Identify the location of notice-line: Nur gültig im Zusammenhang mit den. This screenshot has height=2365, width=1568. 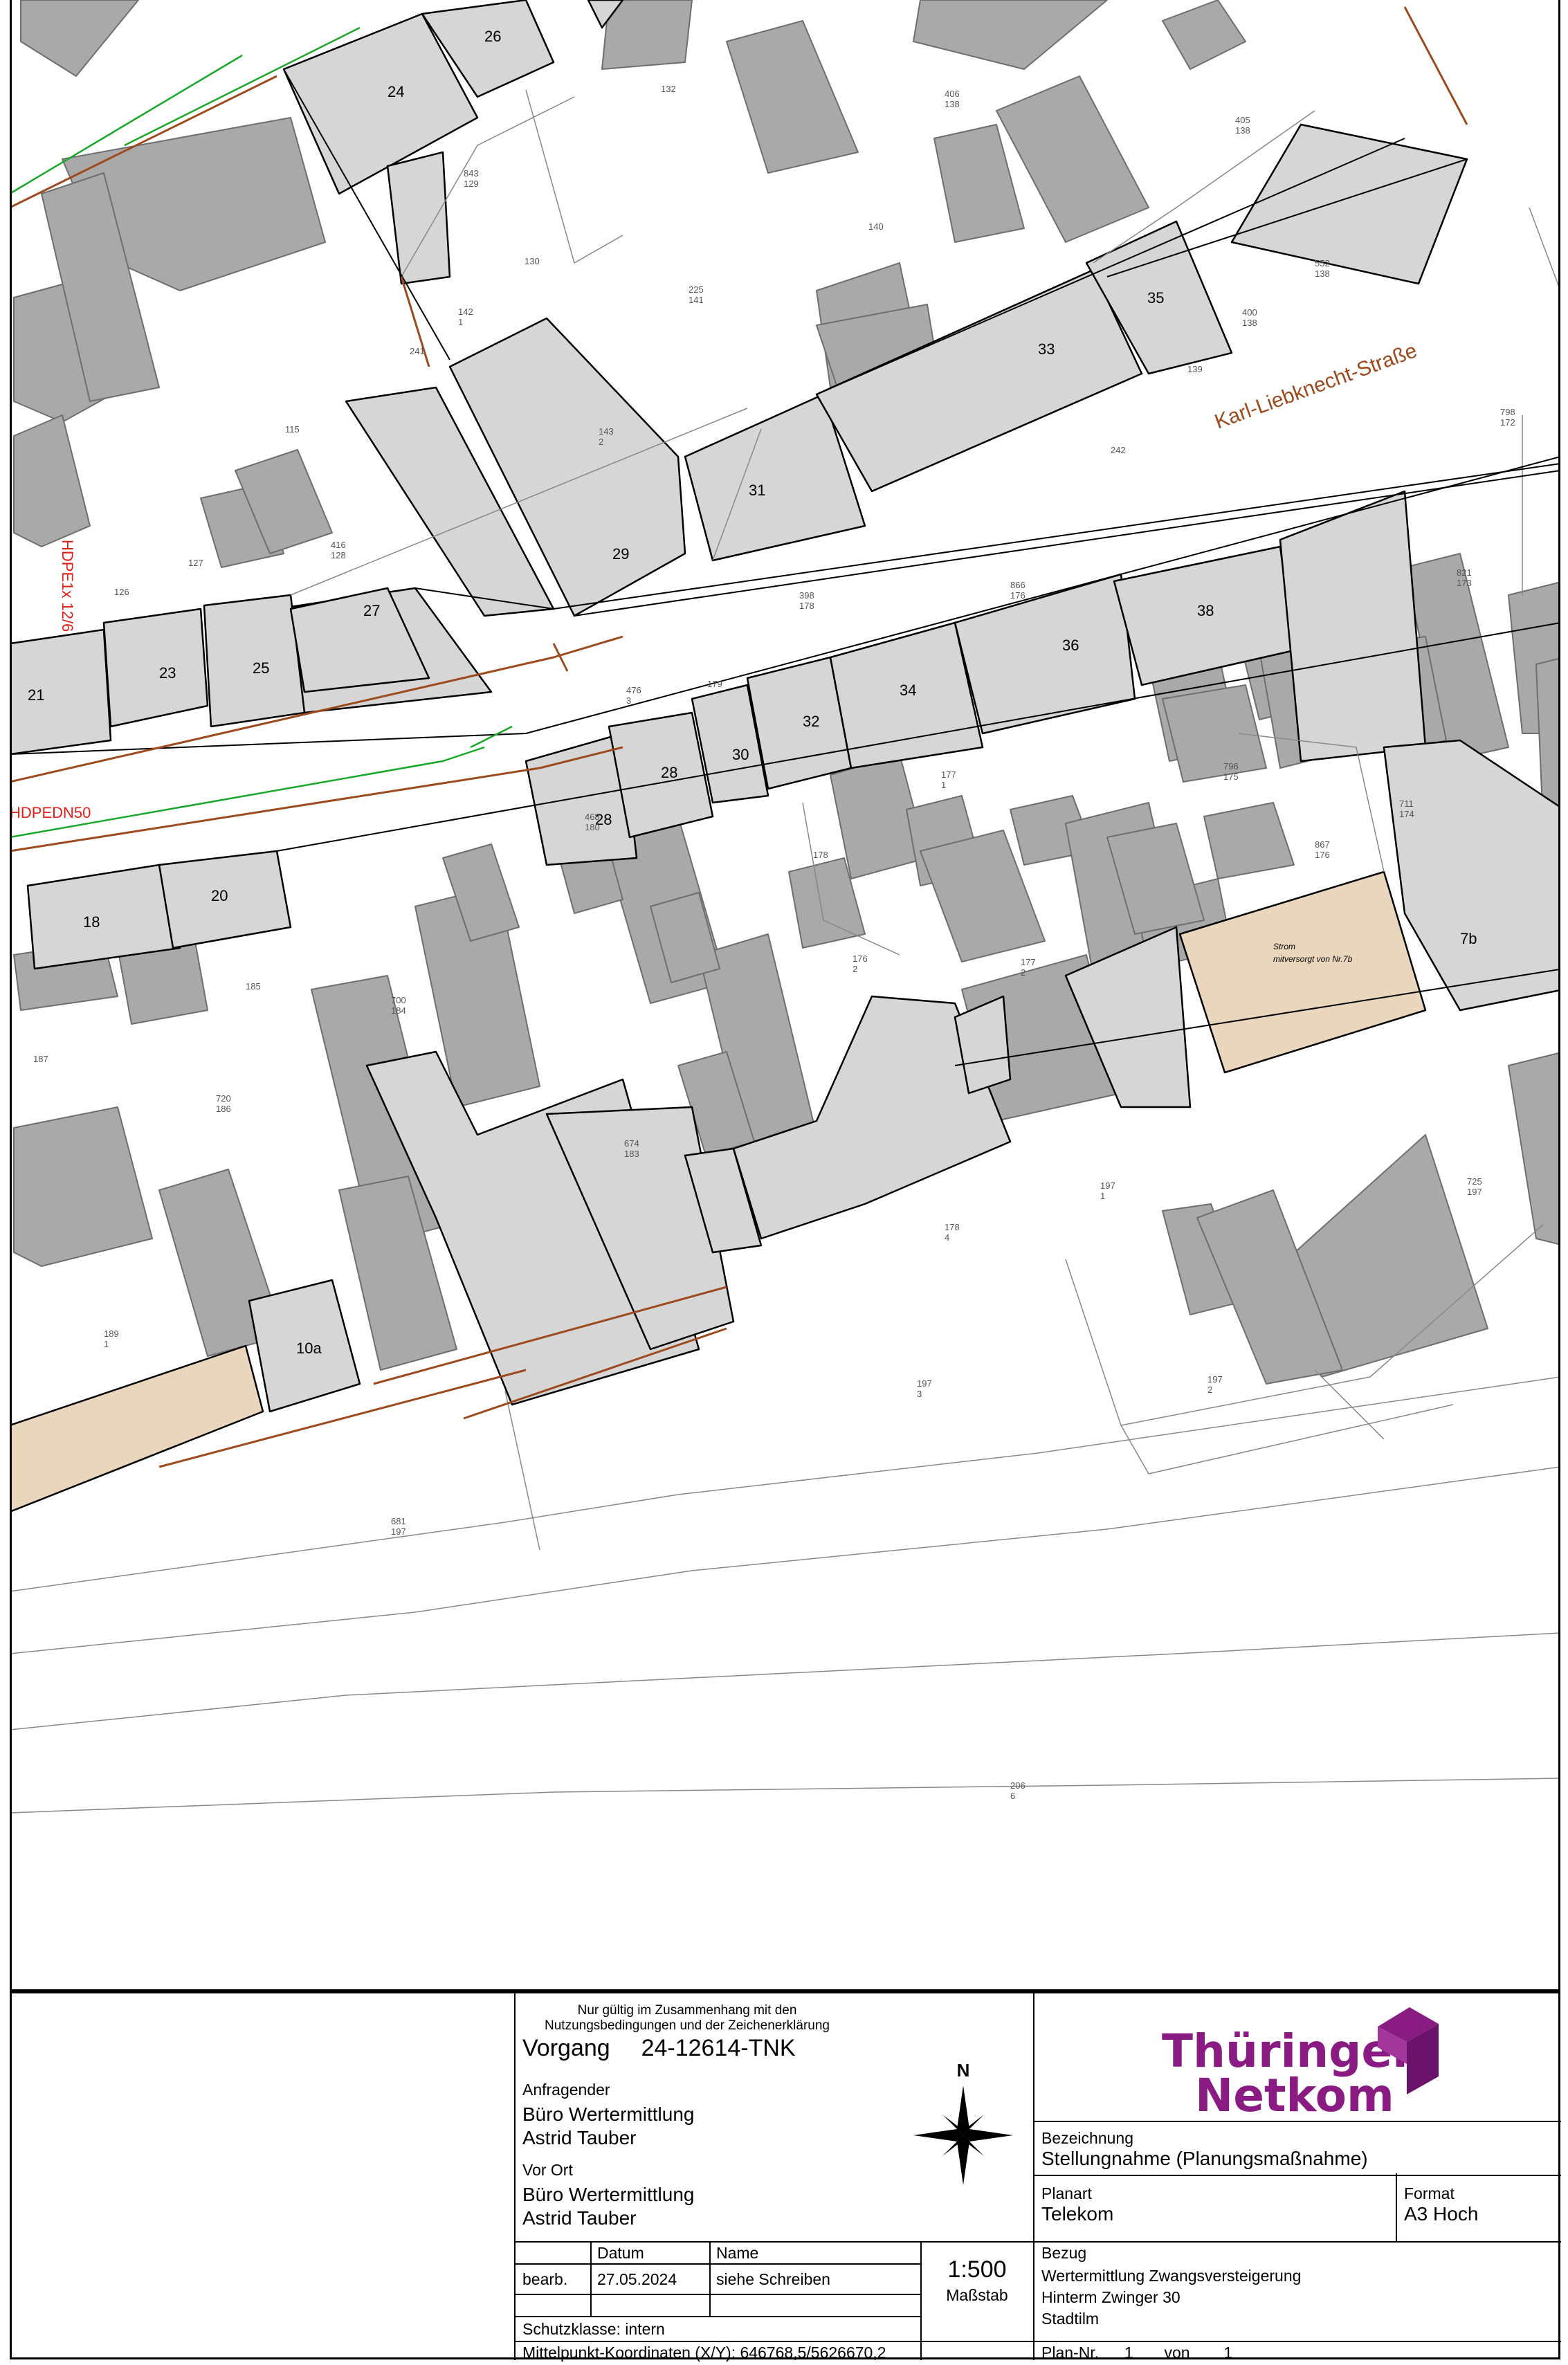
(687, 2011).